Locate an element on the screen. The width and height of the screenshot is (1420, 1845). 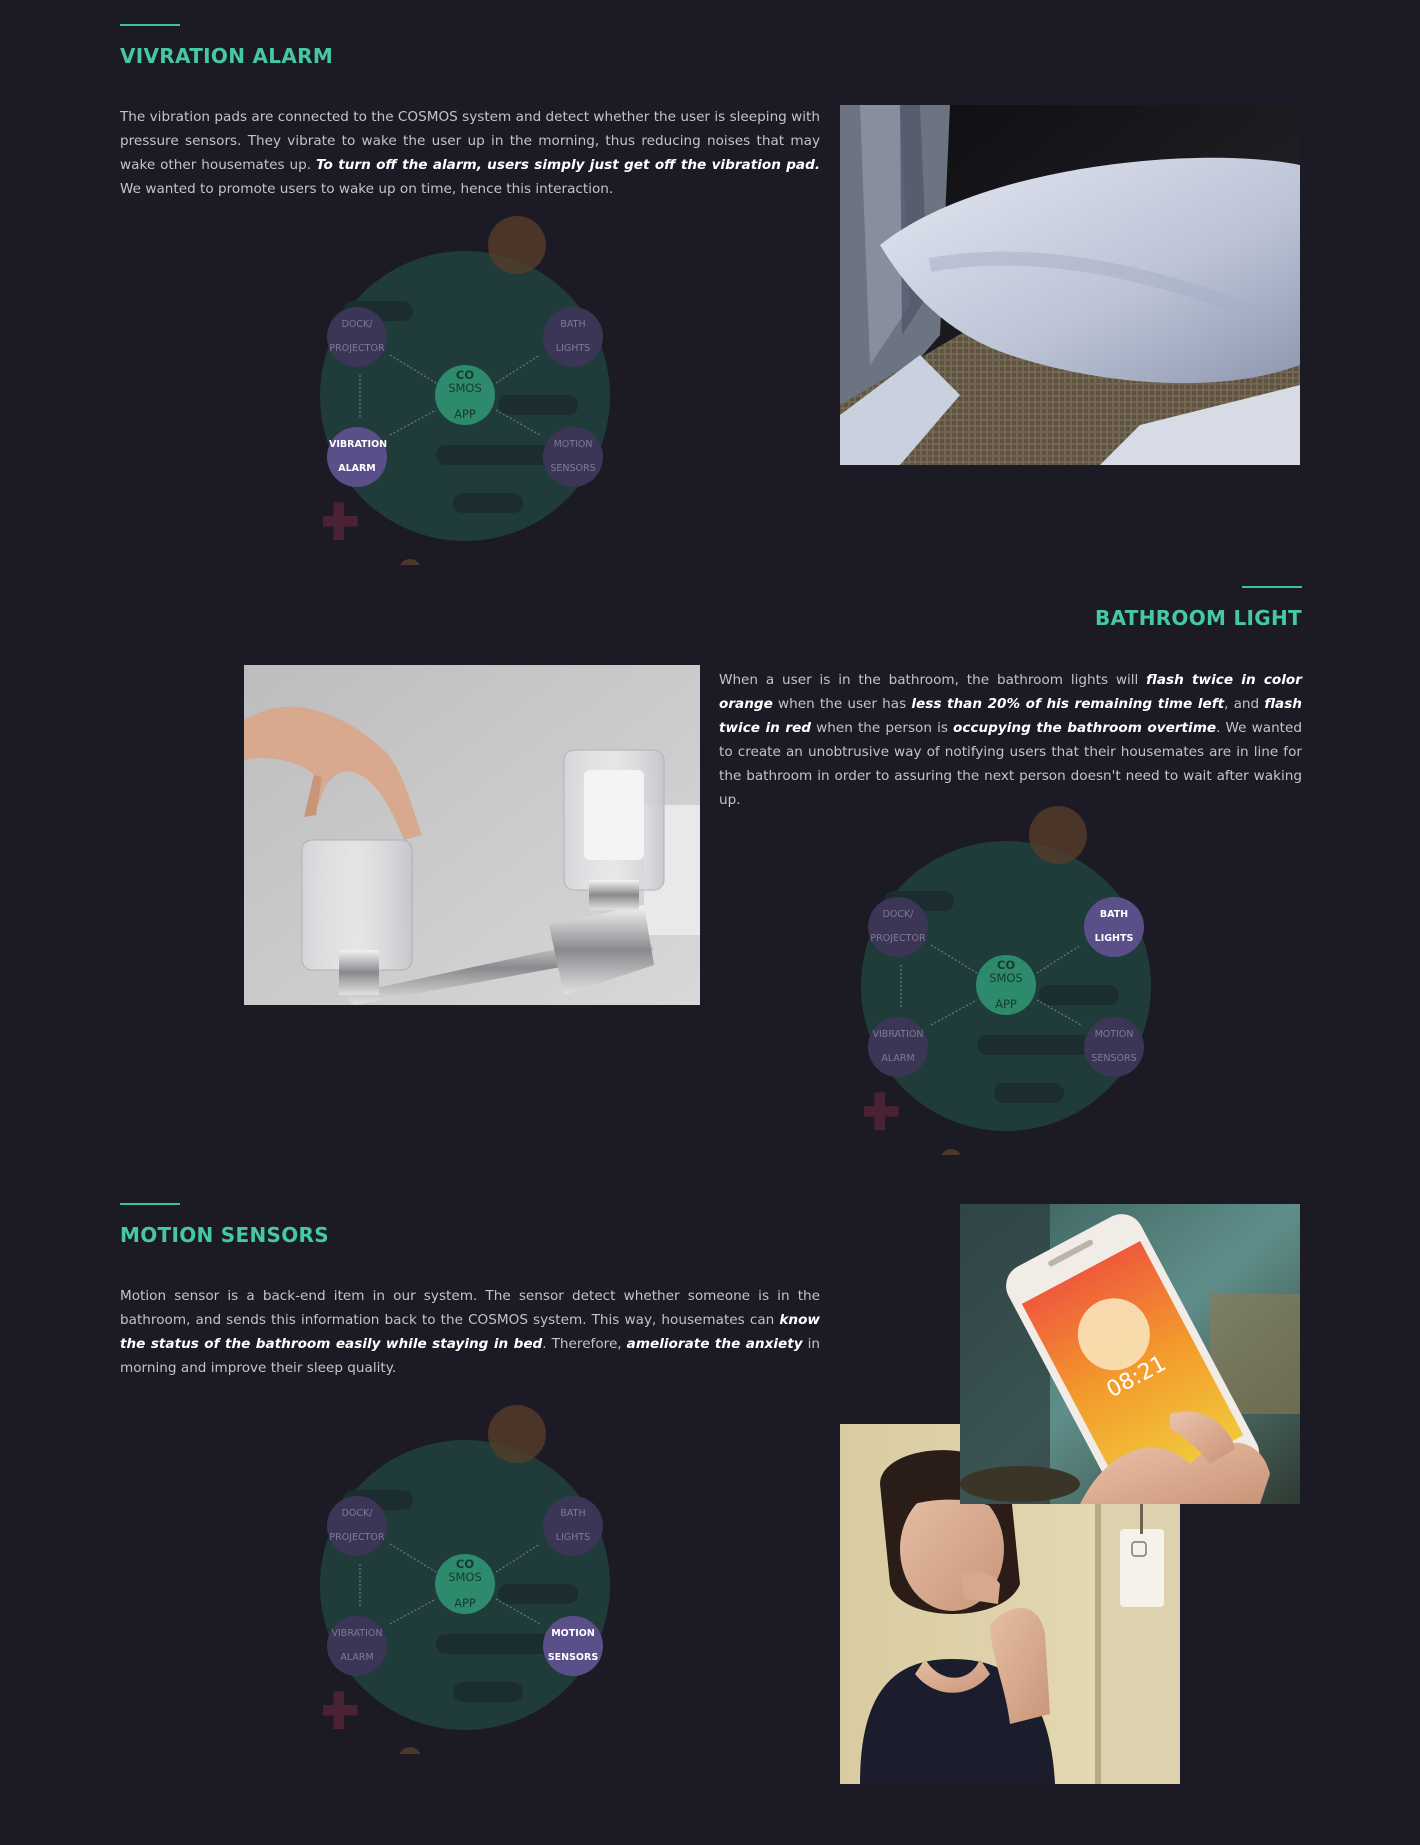
photo-bathroom-light-fixture is located at coordinates (472, 835).